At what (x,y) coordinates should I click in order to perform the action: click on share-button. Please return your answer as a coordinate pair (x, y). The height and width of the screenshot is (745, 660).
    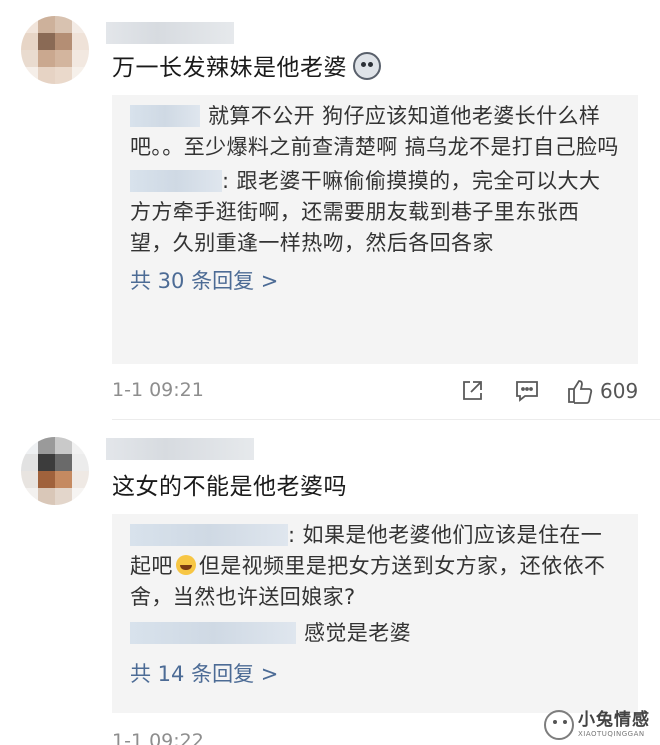
    Looking at the image, I should click on (472, 391).